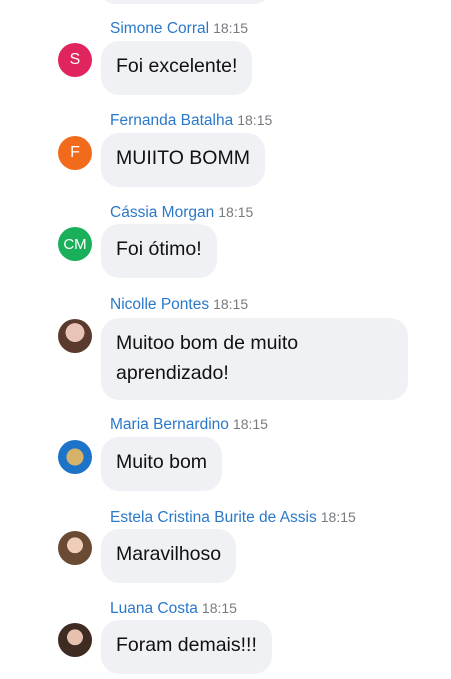  I want to click on message-text: MUIITO BOMM, so click(183, 158).